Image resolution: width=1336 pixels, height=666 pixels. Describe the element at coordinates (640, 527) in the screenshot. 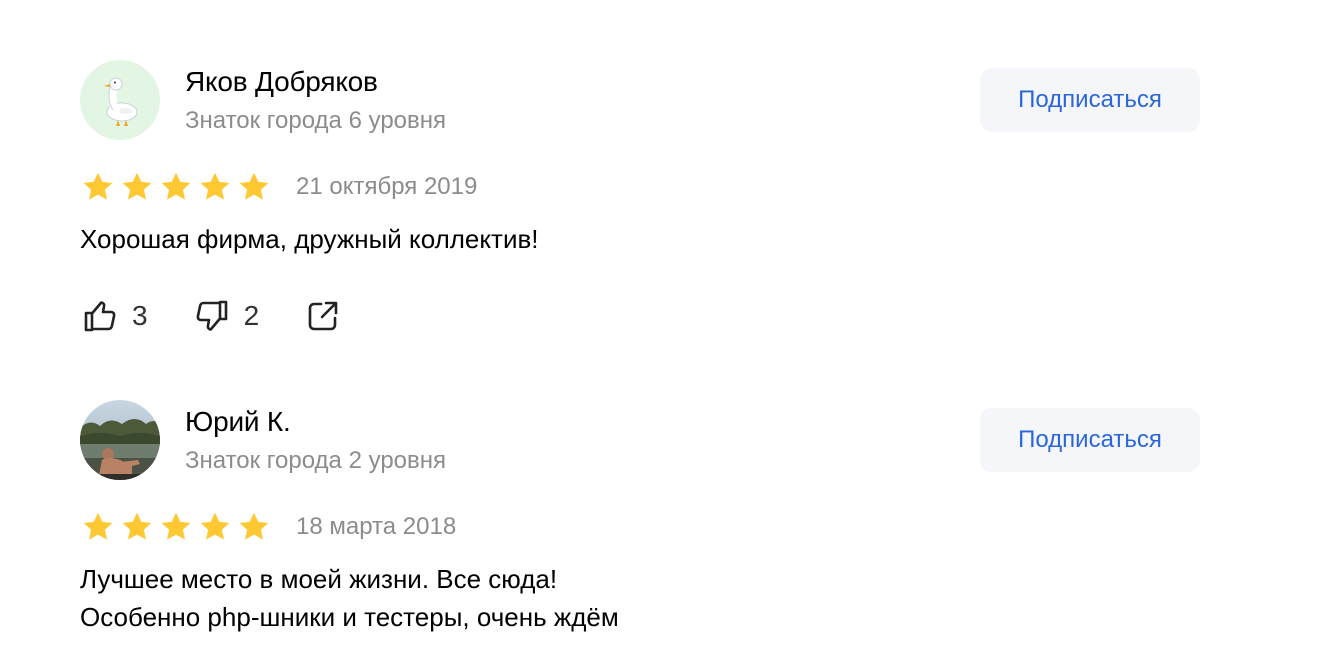

I see `review-meta: 18 марта 2018` at that location.